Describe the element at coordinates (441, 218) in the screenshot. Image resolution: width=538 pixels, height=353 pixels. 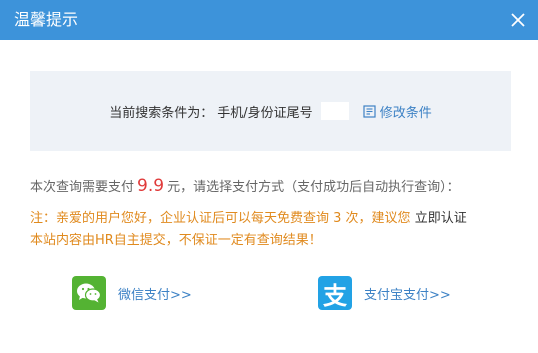
I see `certify-now-link: 立即认证` at that location.